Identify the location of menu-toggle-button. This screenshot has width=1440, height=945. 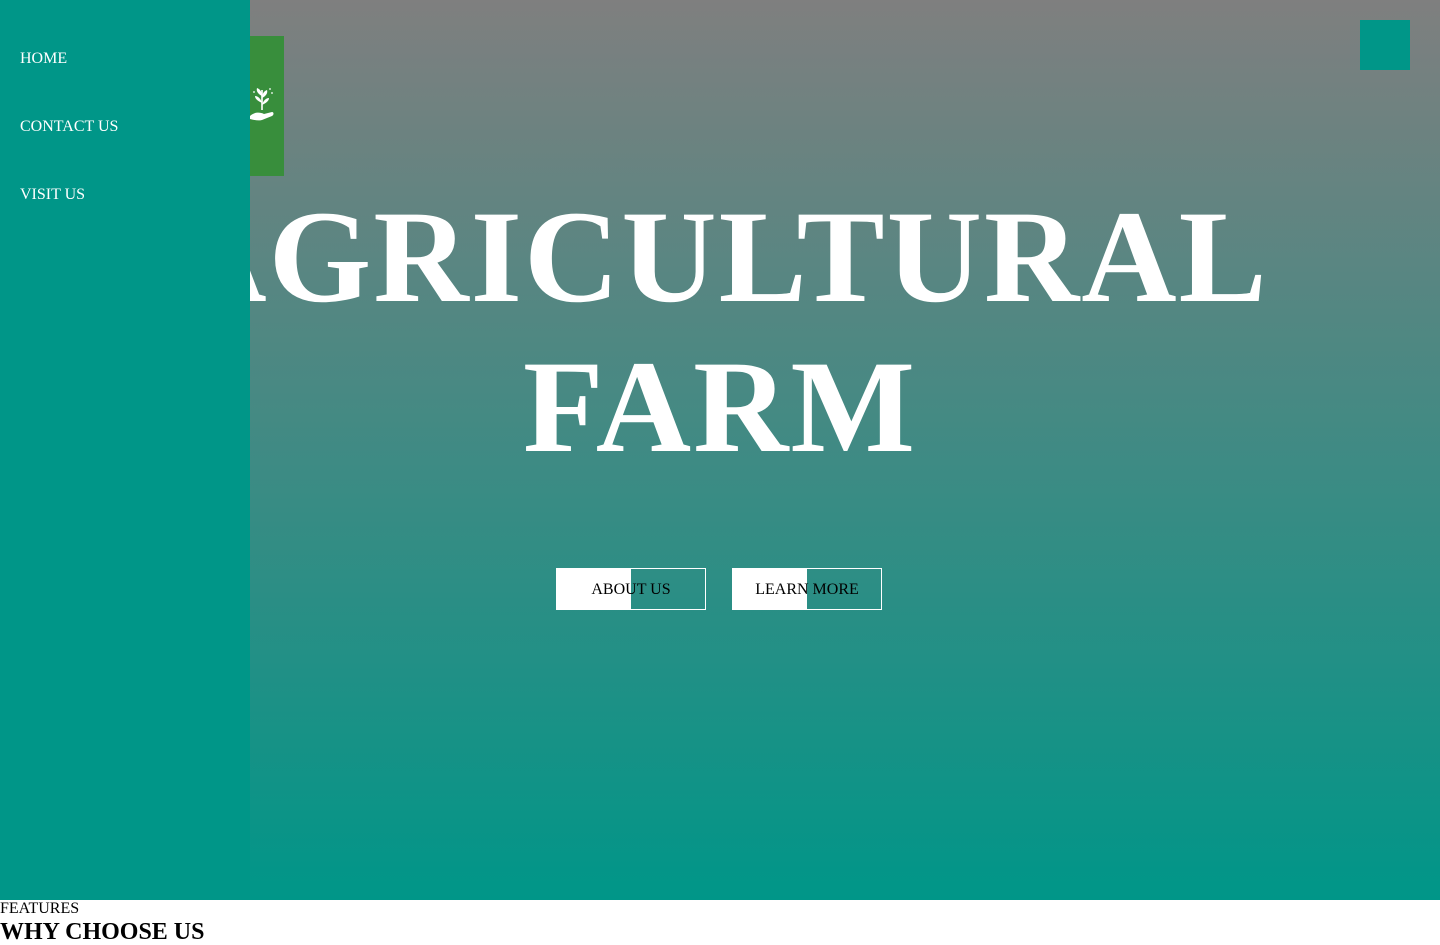
(1385, 45).